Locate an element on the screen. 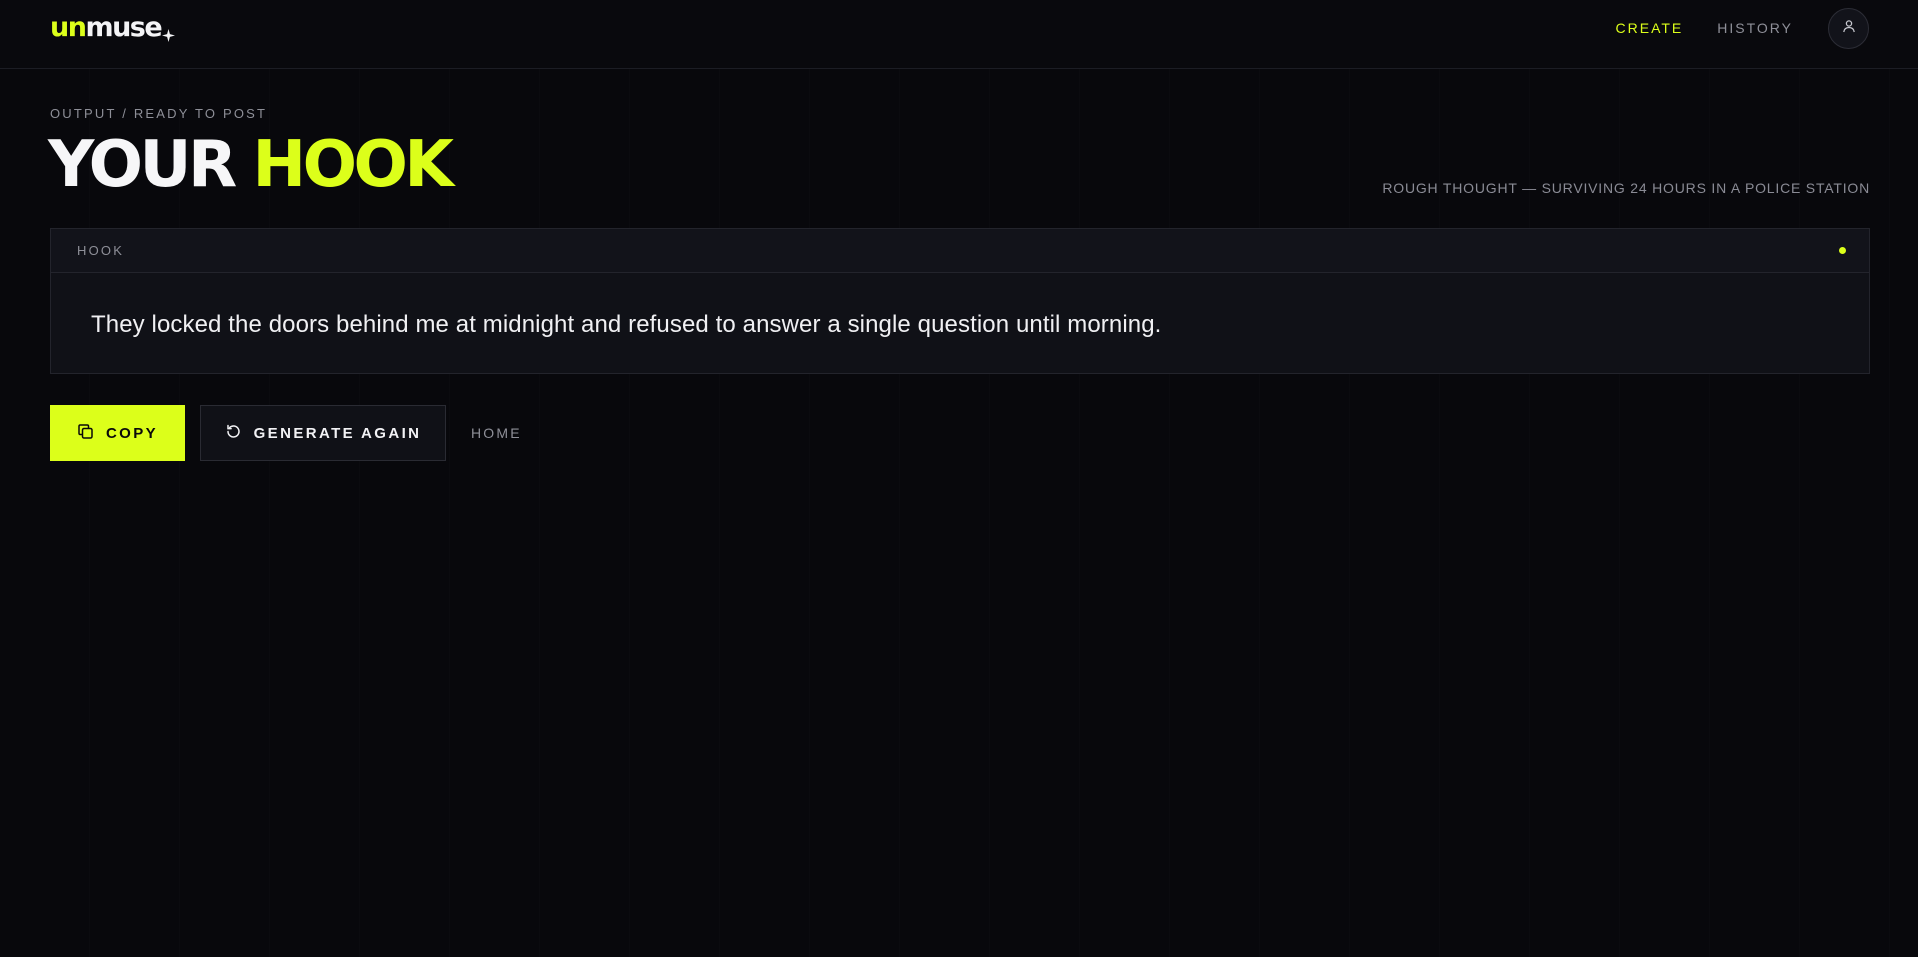  page-title: YOUR HOOK is located at coordinates (251, 165).